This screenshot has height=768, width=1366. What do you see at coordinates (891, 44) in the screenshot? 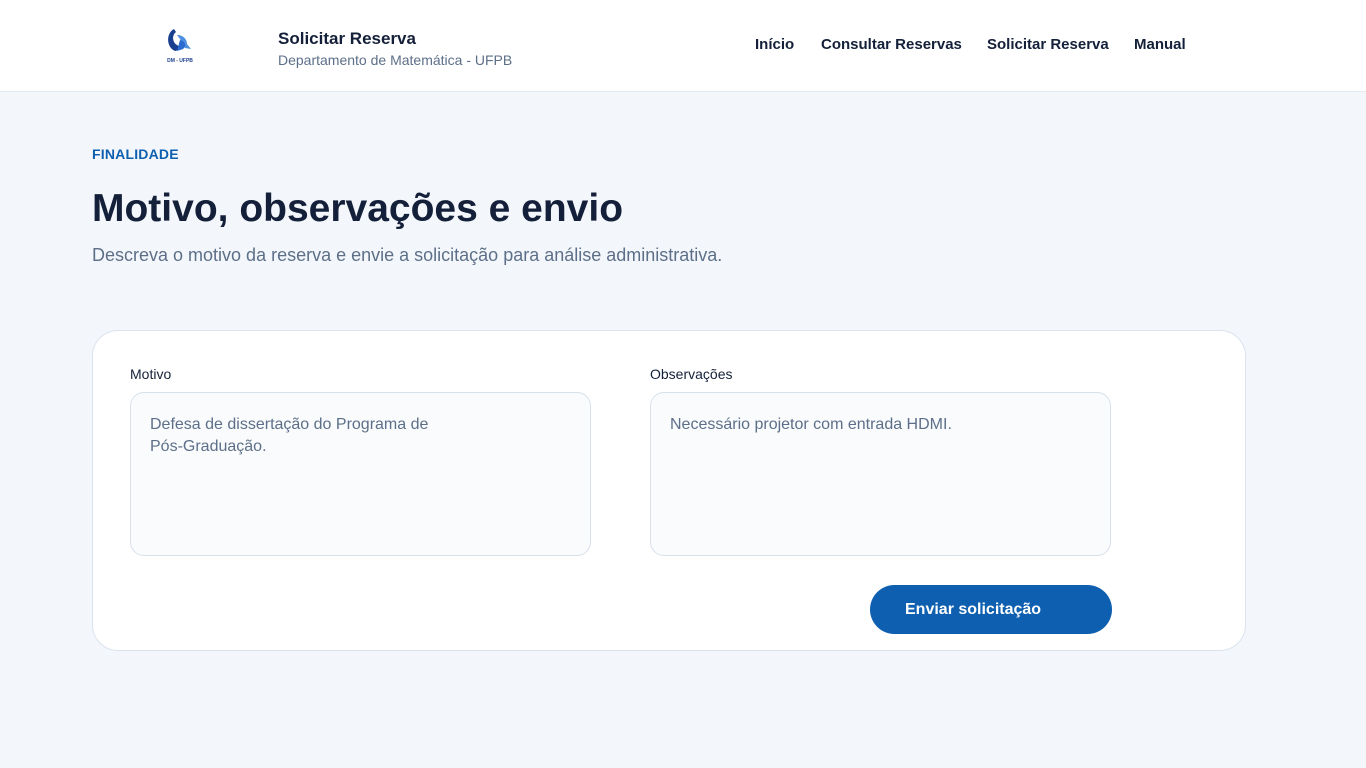
I see `nav-consultar-reservas: Consultar Reservas` at bounding box center [891, 44].